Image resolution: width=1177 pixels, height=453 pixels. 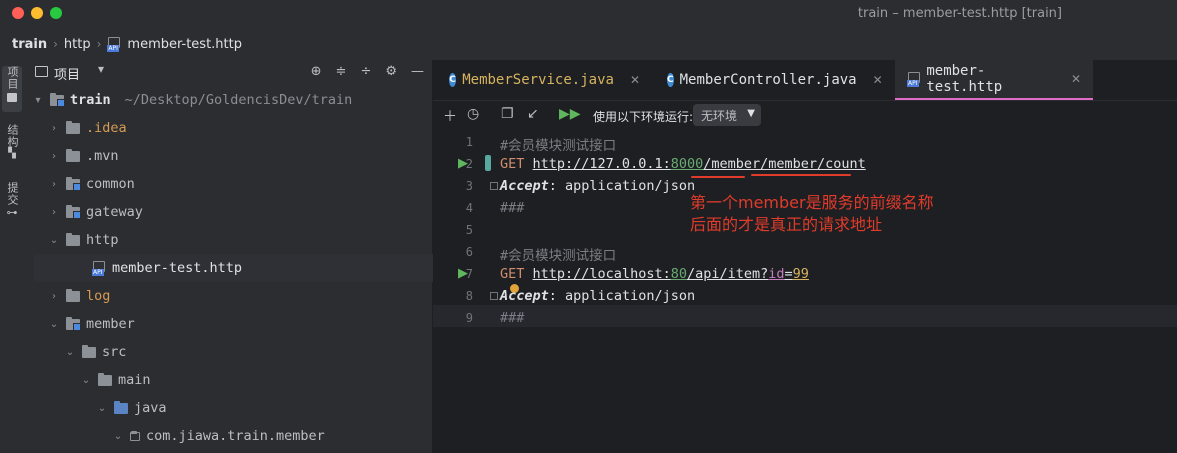 I want to click on url-host: http://localhost:, so click(x=602, y=274).